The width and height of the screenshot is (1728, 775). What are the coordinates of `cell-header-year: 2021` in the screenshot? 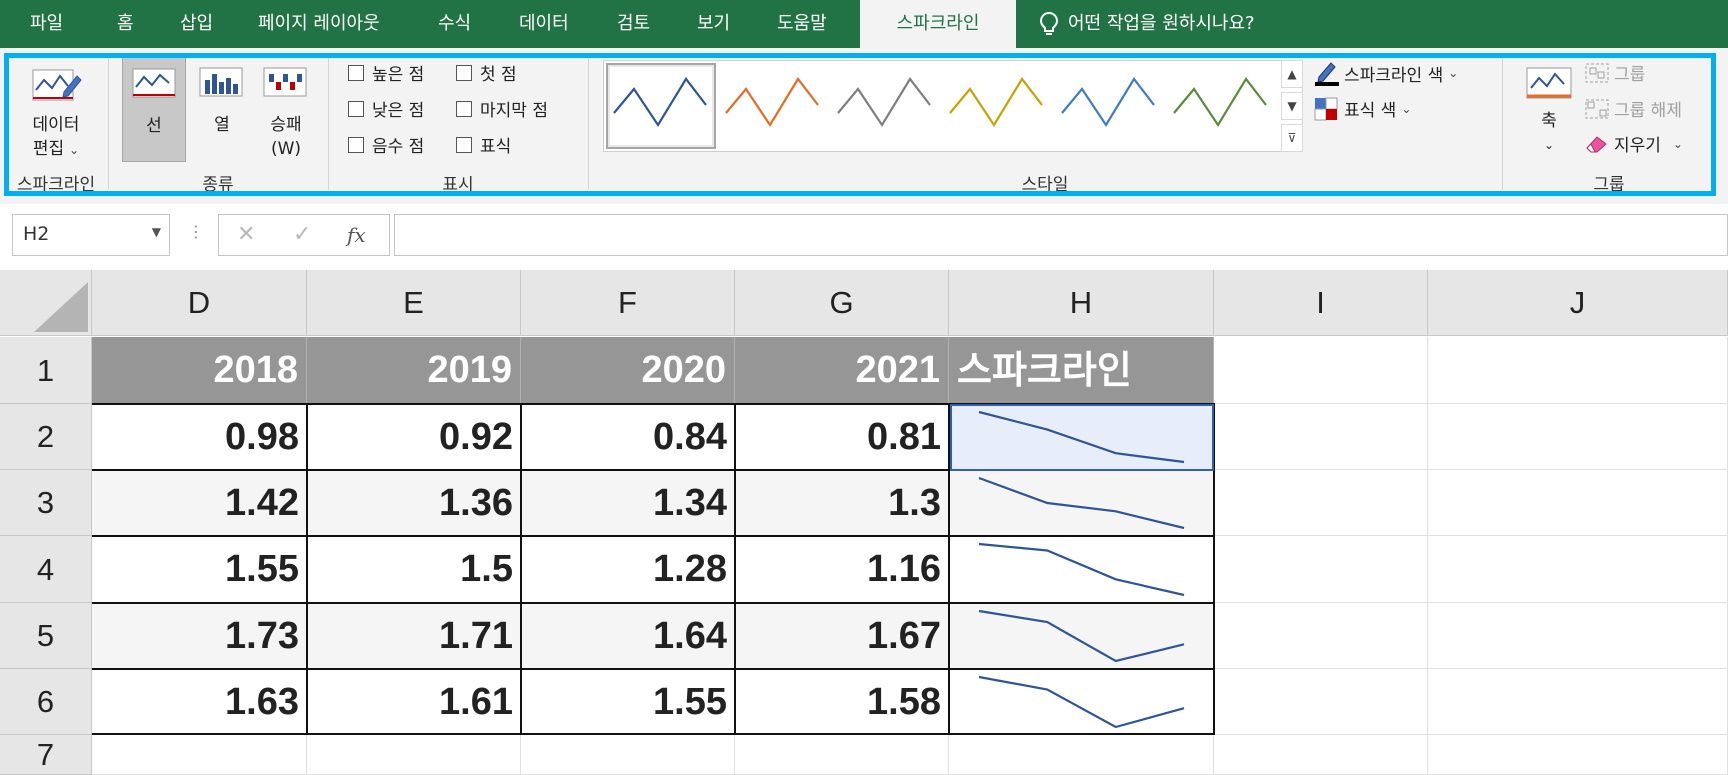 It's located at (842, 370).